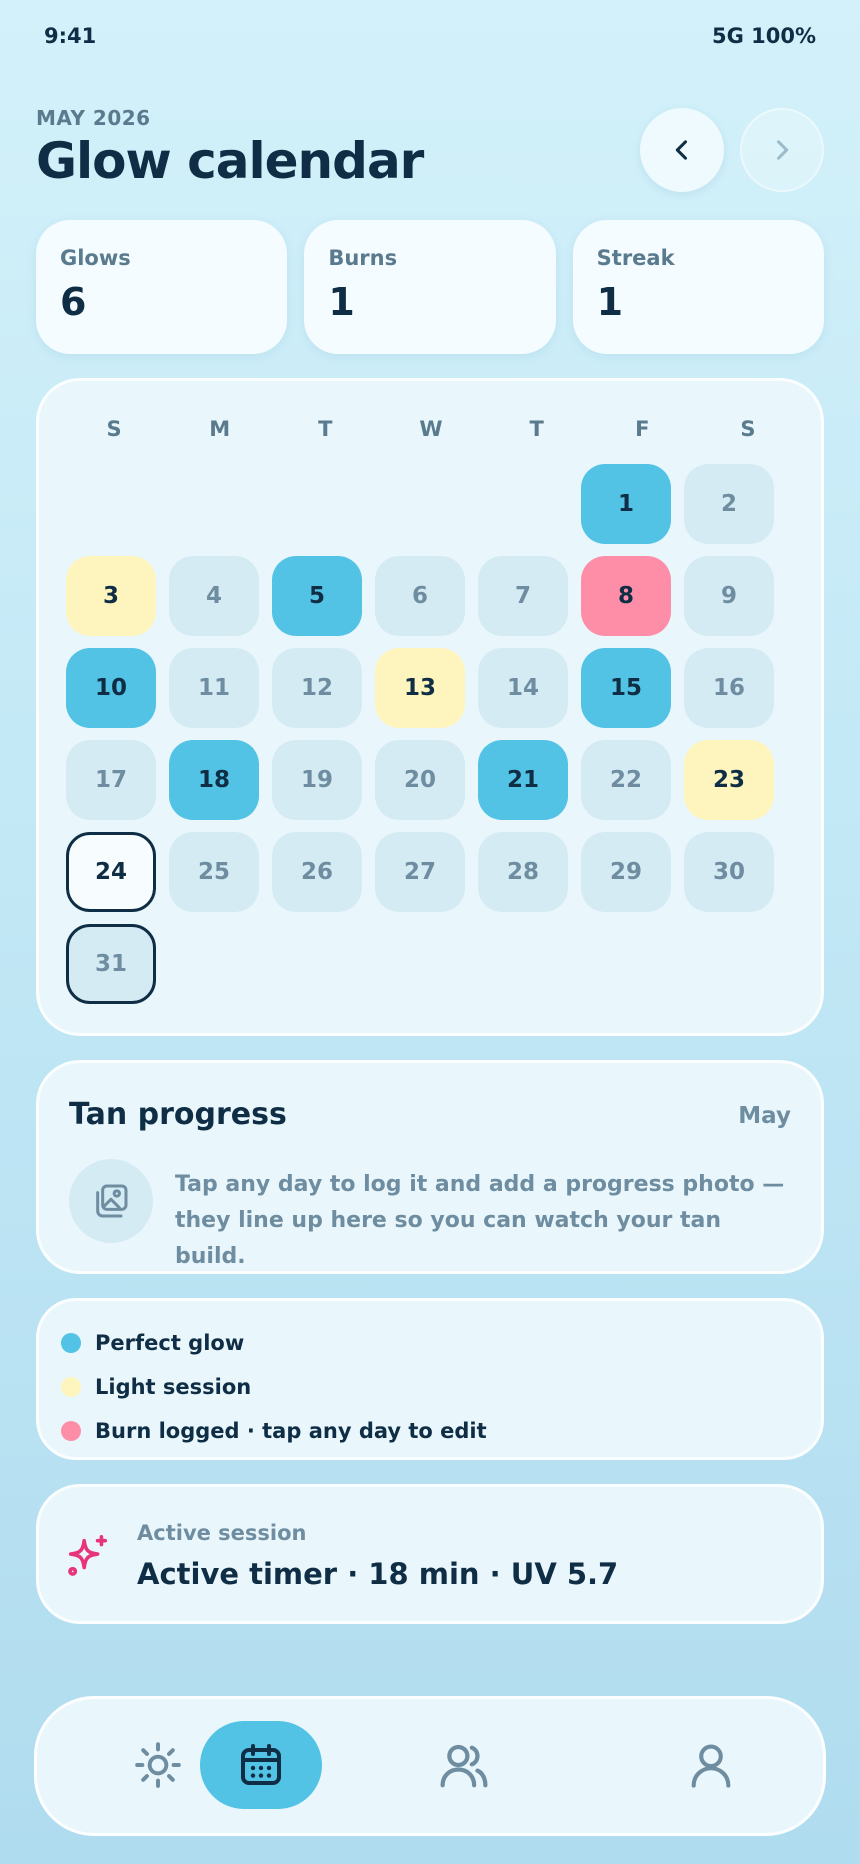 This screenshot has width=860, height=1864. I want to click on legend-dot-glow, so click(71, 1343).